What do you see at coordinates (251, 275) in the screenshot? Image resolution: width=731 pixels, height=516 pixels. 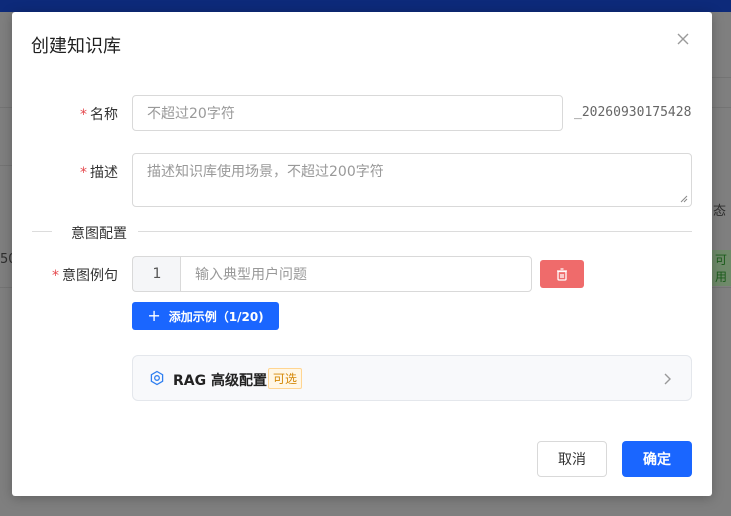 I see `intent-example-placeholder: 输入典型用户问题` at bounding box center [251, 275].